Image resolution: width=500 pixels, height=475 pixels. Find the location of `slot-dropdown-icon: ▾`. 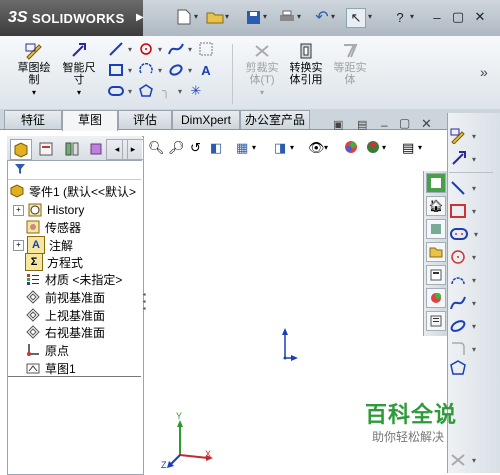

slot-dropdown-icon: ▾ is located at coordinates (131, 91).